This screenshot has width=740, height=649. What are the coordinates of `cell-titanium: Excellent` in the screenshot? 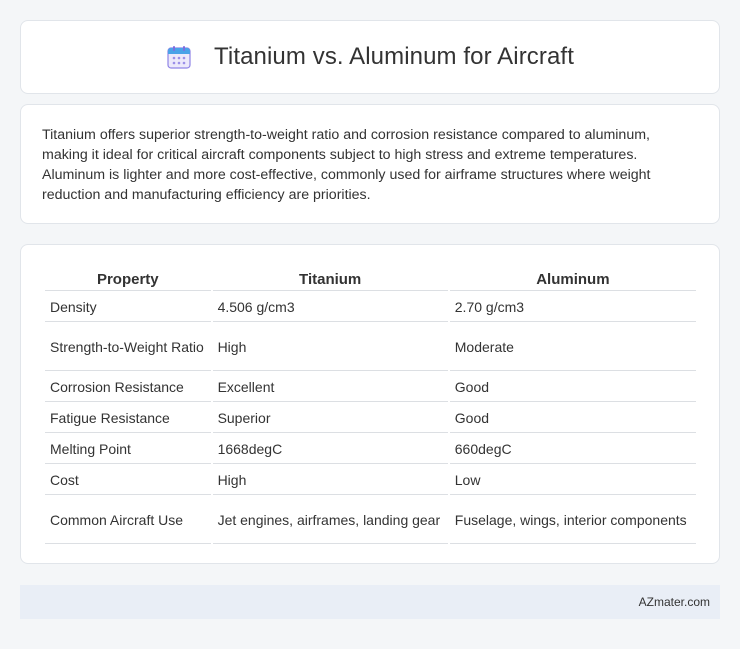 It's located at (330, 387).